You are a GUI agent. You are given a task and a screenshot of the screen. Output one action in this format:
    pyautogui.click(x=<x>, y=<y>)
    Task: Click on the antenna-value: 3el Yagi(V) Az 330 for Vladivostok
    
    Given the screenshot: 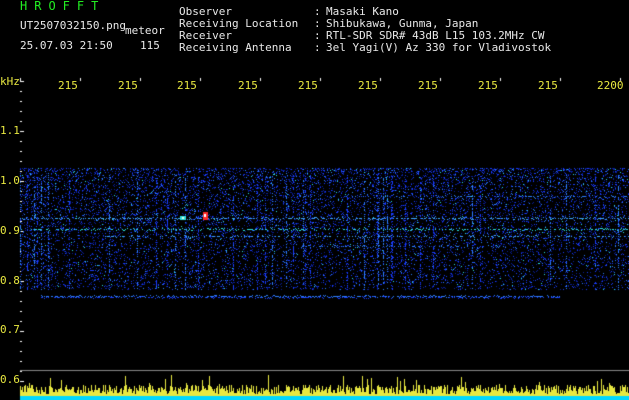 What is the action you would take?
    pyautogui.click(x=439, y=47)
    